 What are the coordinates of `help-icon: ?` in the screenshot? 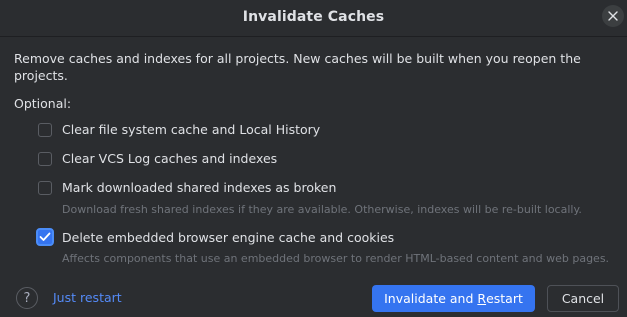 It's located at (27, 298).